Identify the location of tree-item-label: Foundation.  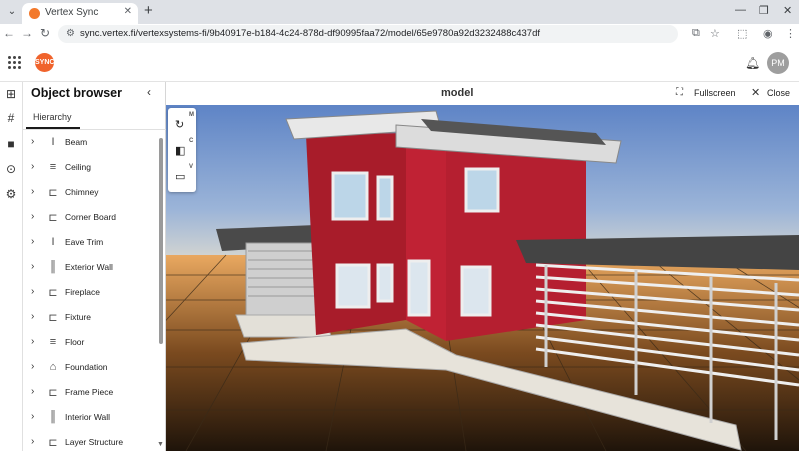
(86, 367).